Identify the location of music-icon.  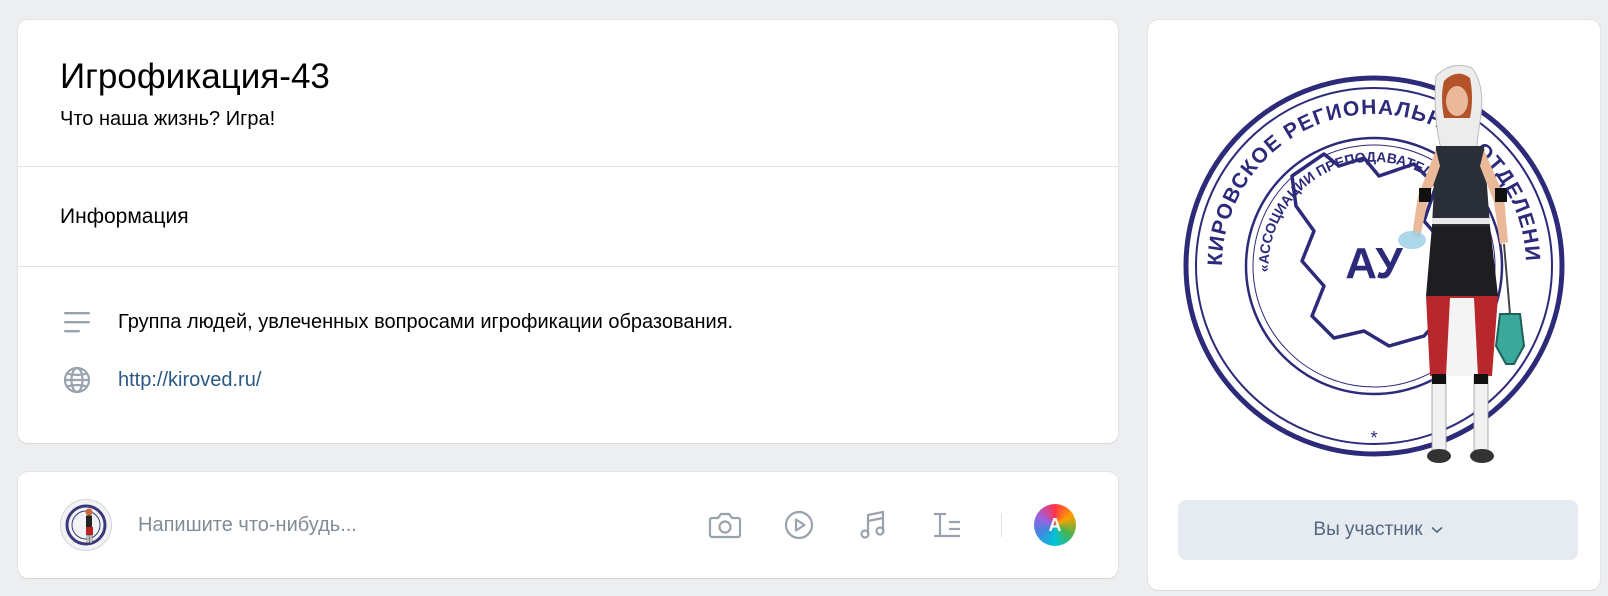
(873, 525).